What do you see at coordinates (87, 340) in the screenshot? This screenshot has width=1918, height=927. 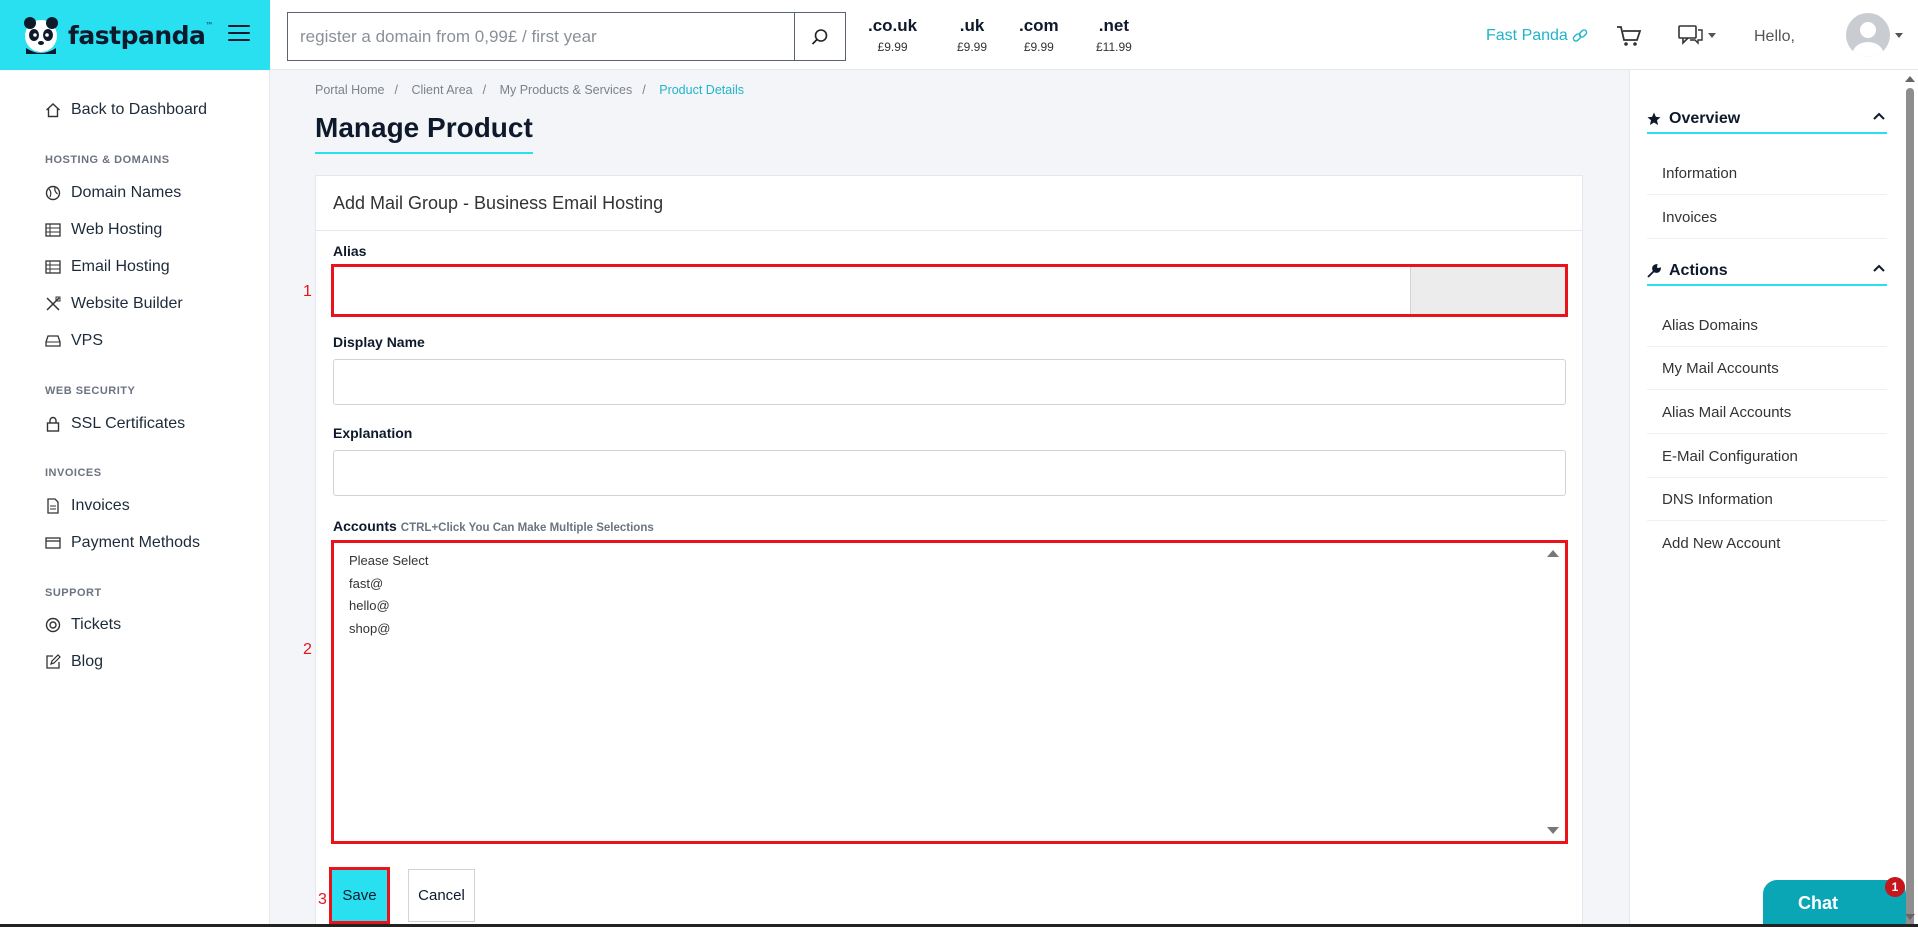 I see `sidebar-item-label: VPS` at bounding box center [87, 340].